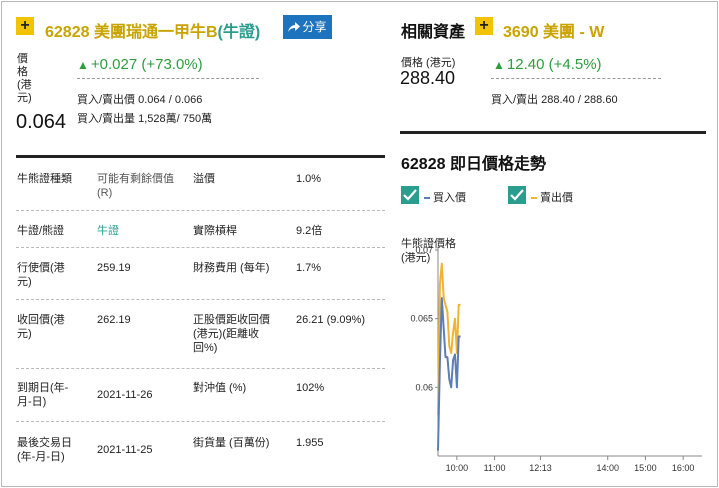 The height and width of the screenshot is (488, 719). Describe the element at coordinates (114, 268) in the screenshot. I see `row-strike-value: 259.19` at that location.